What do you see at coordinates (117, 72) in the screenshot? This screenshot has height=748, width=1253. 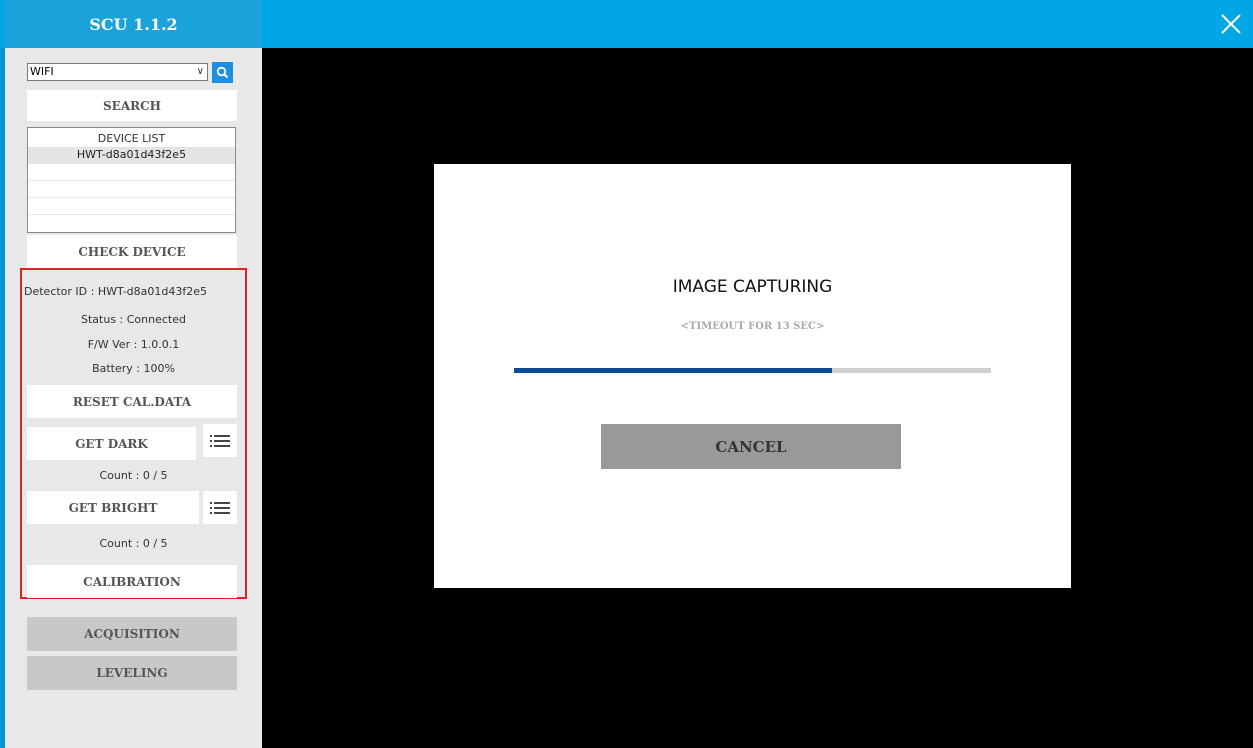 I see `connection-type-select: WIFI ∨` at bounding box center [117, 72].